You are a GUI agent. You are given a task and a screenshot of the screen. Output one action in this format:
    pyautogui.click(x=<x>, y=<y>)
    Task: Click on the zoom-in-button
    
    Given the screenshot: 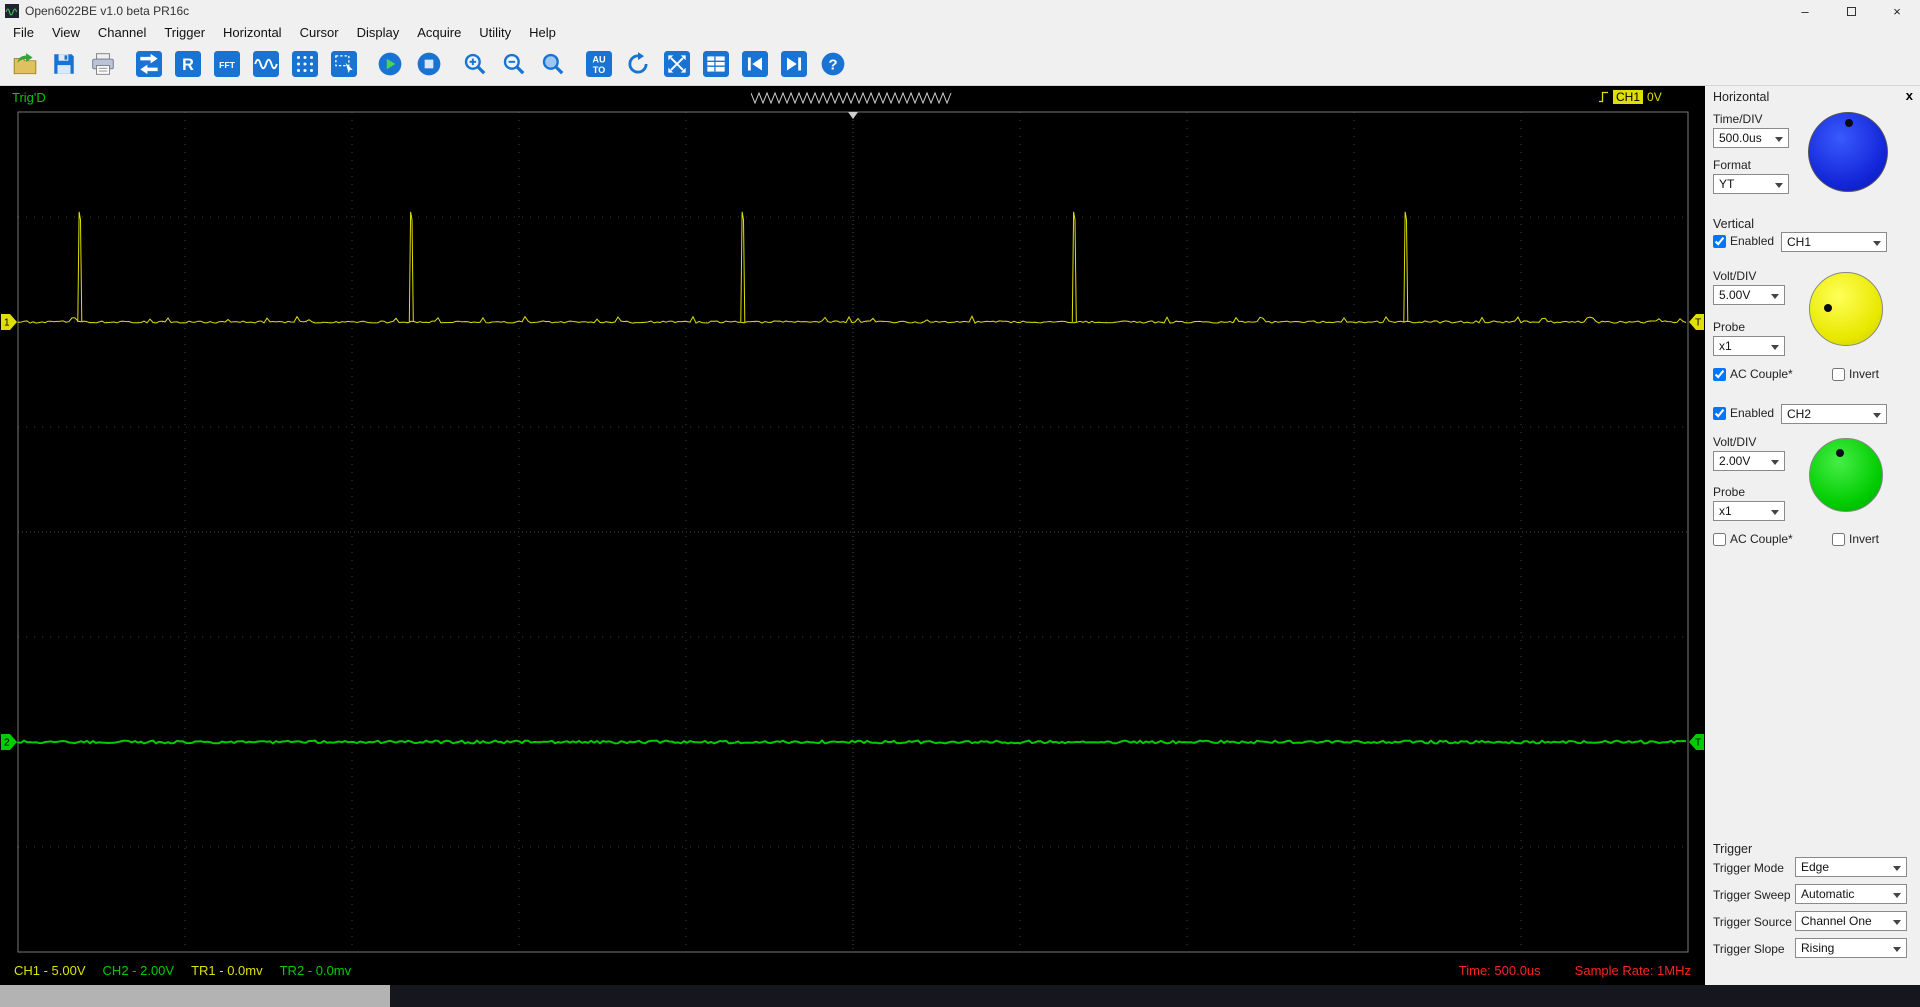 What is the action you would take?
    pyautogui.click(x=475, y=64)
    